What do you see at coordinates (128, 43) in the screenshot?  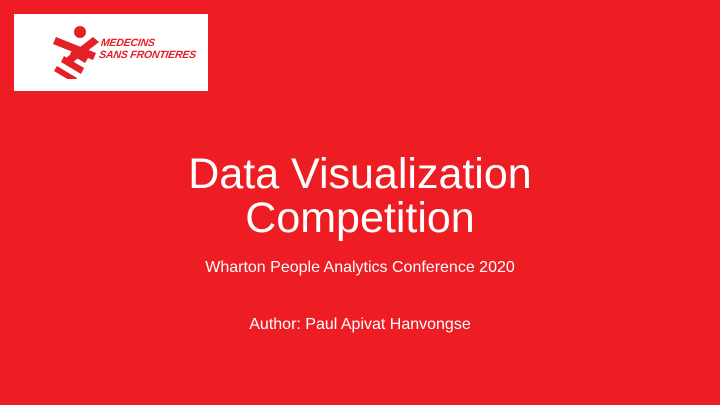 I see `logo-line-1: MEDECINS` at bounding box center [128, 43].